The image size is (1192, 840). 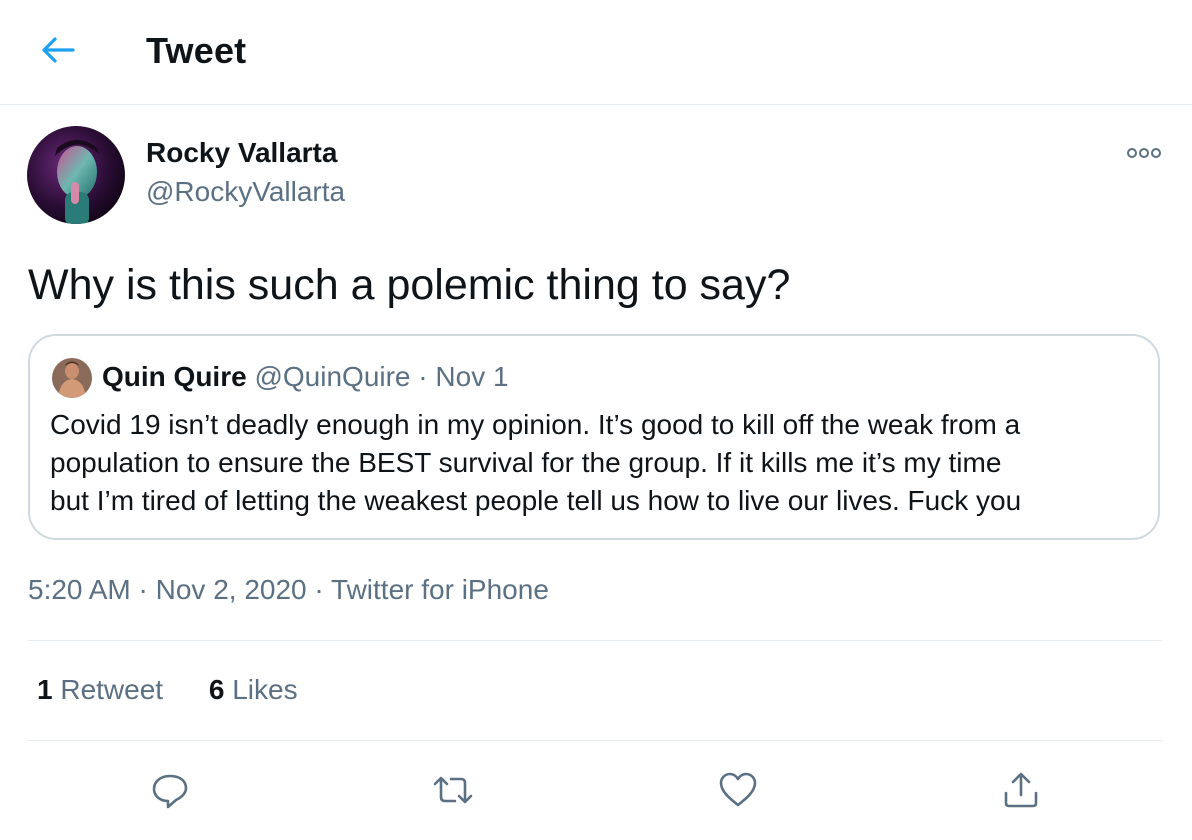 I want to click on retweet-icon, so click(x=453, y=792).